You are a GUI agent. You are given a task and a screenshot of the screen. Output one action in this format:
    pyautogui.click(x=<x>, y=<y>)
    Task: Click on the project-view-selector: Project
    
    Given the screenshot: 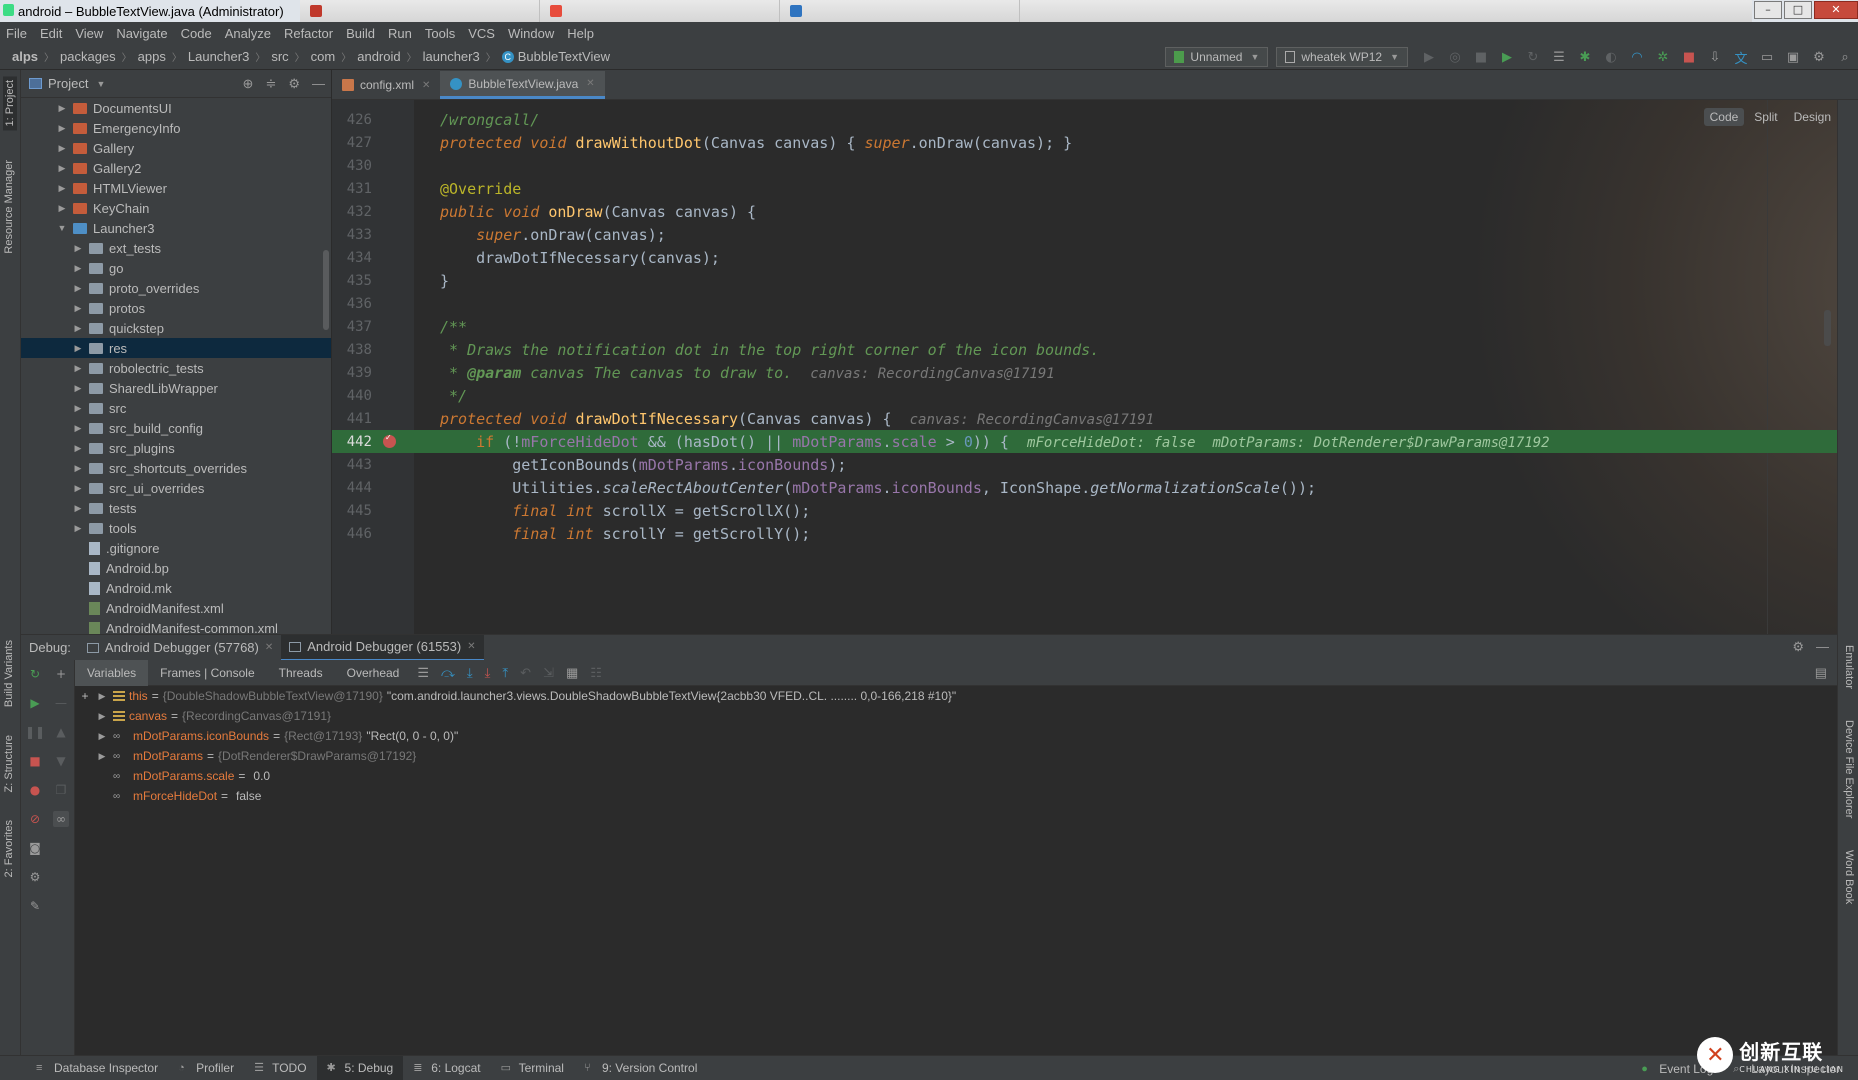 What is the action you would take?
    pyautogui.click(x=68, y=83)
    